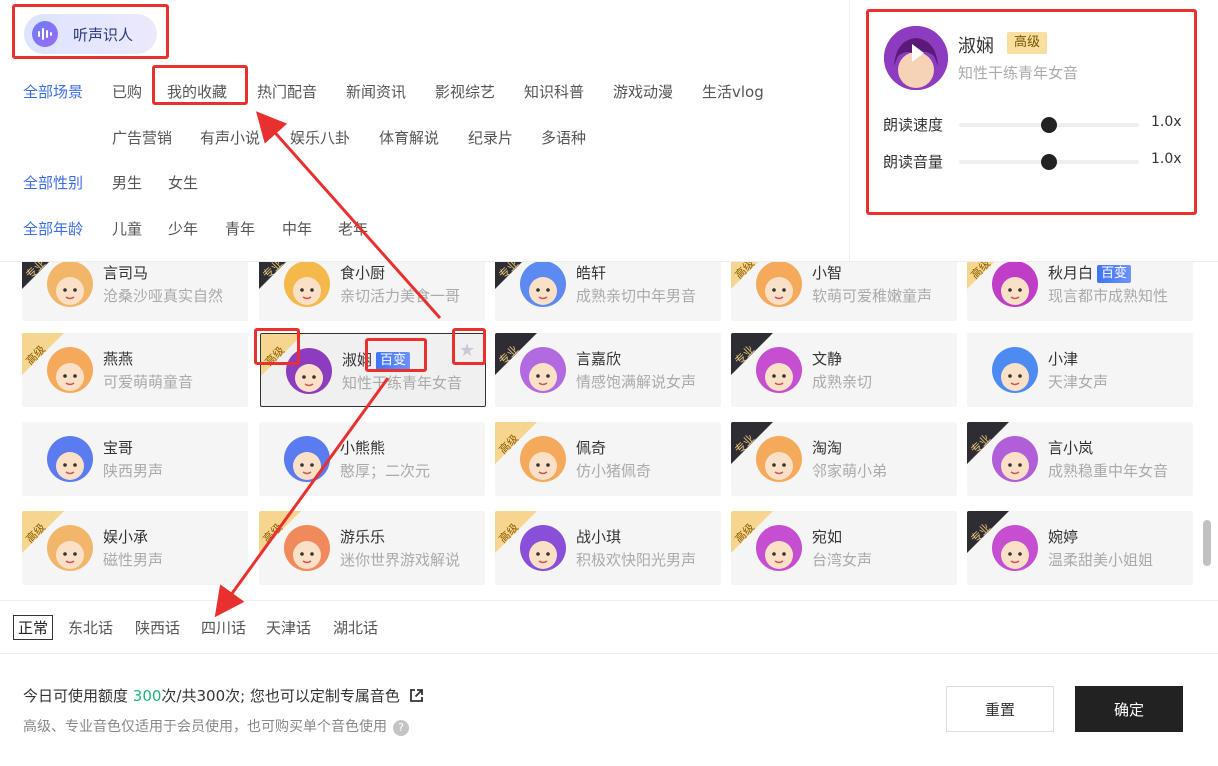 Image resolution: width=1218 pixels, height=766 pixels. I want to click on voice-preview-panel: 淑娴 高级 知性干练青年女音 朗读速度 1.0x 朗读音量 1.0x, so click(1033, 131).